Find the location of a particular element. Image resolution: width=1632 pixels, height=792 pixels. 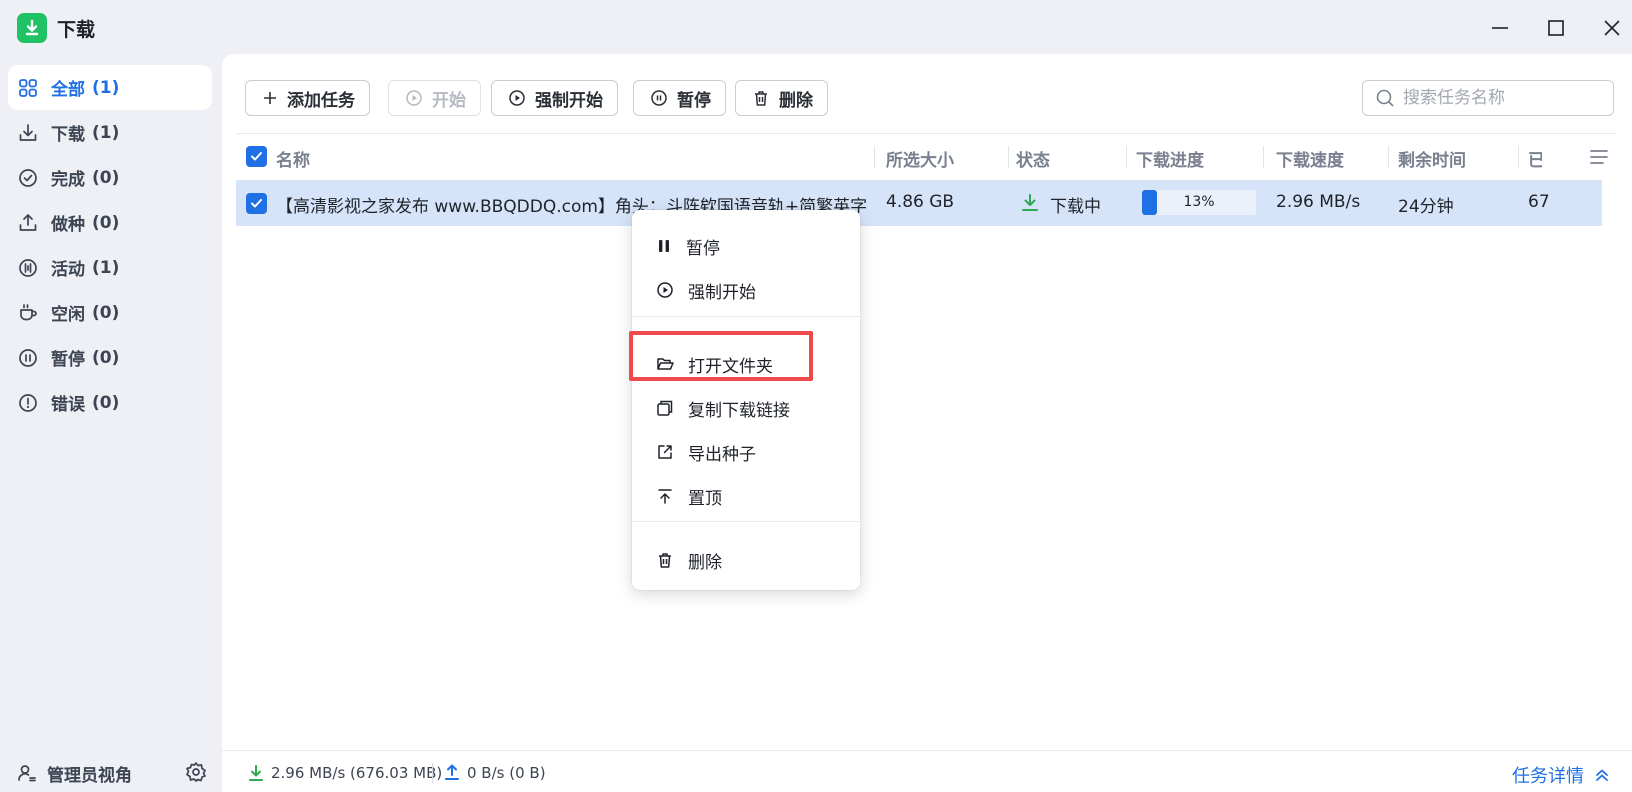

sidebar-item-seeding: 做种 (0) is located at coordinates (110, 222).